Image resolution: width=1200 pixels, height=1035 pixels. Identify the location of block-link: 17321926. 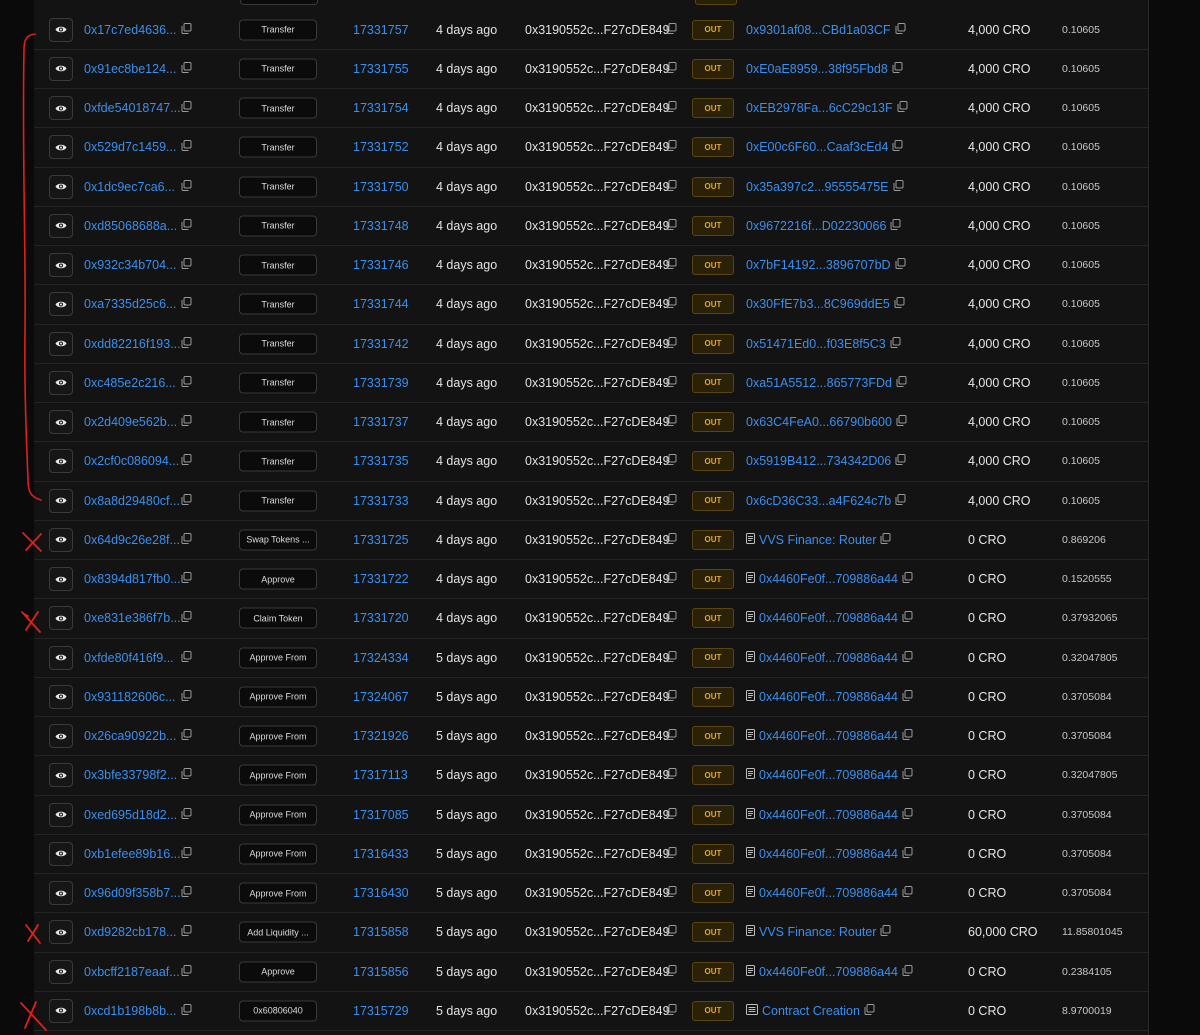
(381, 736).